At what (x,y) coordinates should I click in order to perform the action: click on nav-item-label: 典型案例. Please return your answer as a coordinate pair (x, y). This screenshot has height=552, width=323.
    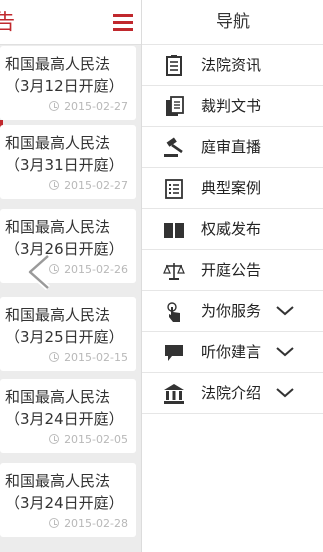
    Looking at the image, I should click on (231, 188).